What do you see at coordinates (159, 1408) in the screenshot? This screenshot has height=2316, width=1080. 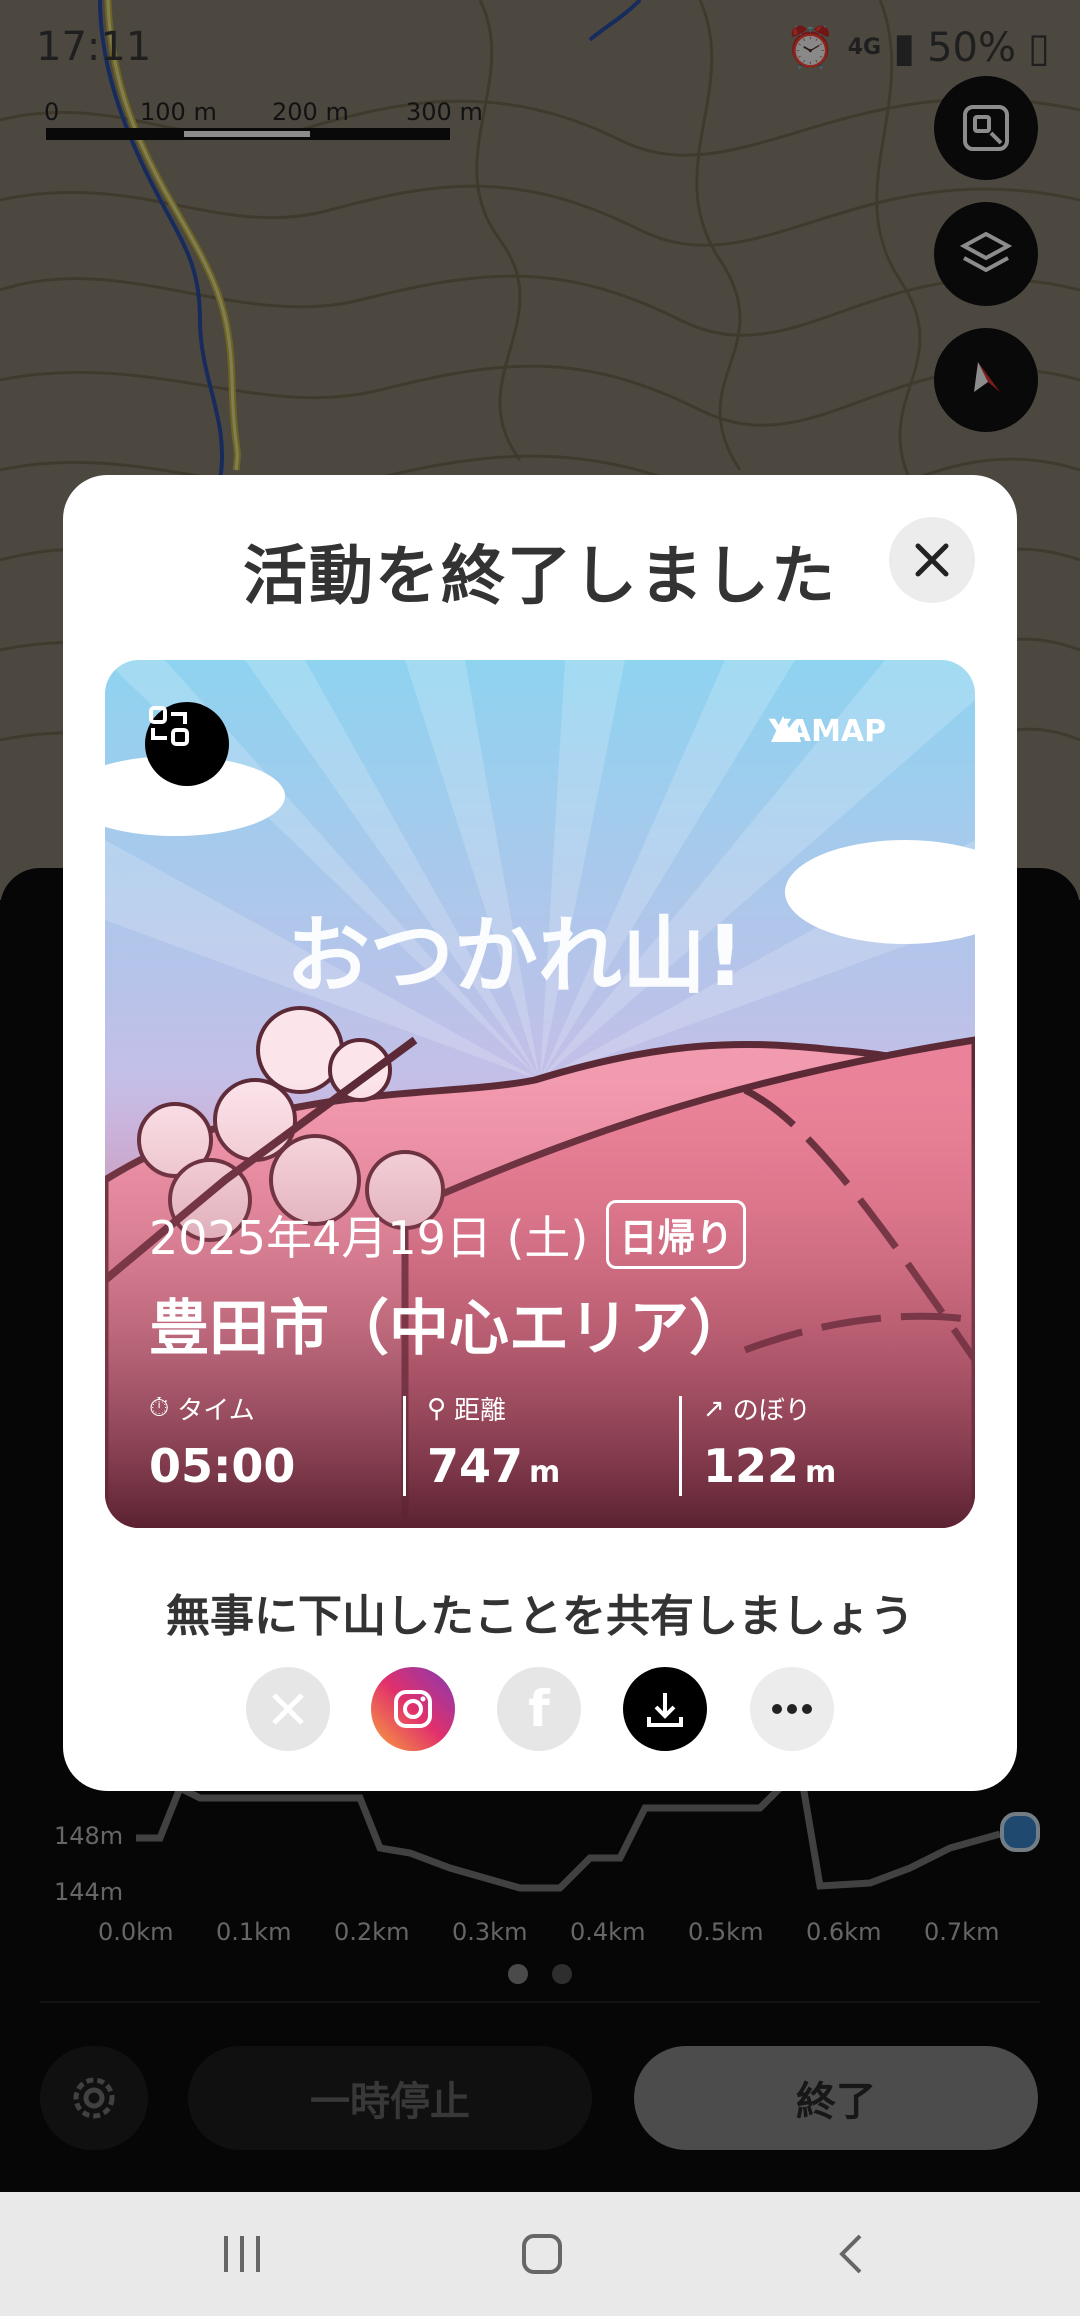 I see `timer-icon: ⏱` at bounding box center [159, 1408].